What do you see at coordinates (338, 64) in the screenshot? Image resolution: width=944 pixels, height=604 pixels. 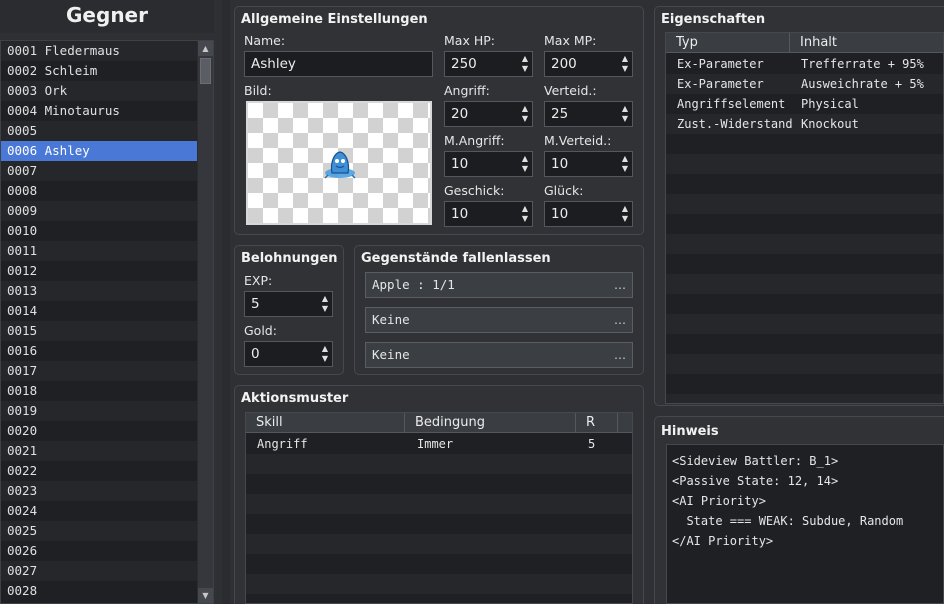 I see `name-input: Ashley` at bounding box center [338, 64].